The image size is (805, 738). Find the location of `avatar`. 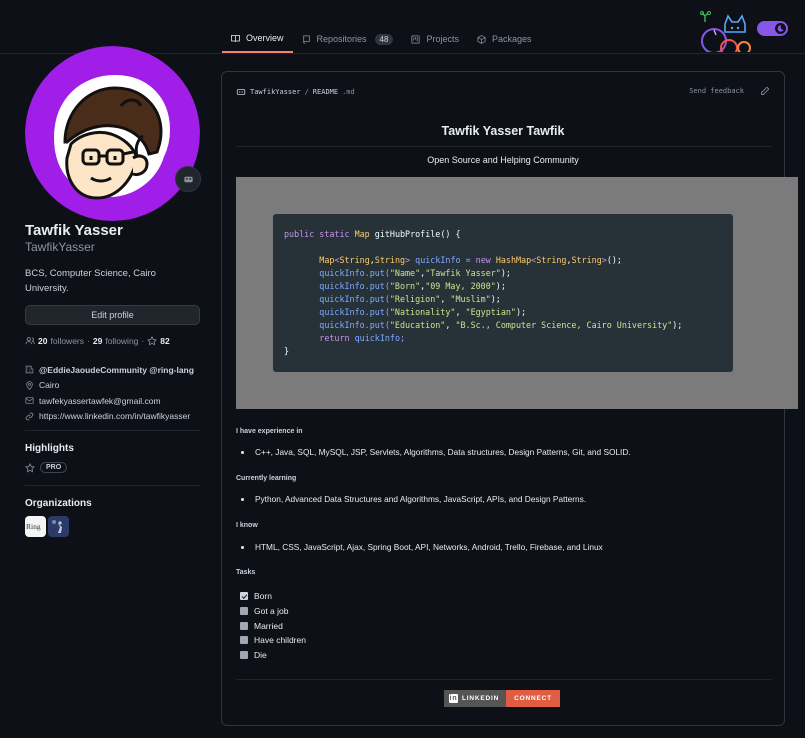

avatar is located at coordinates (112, 133).